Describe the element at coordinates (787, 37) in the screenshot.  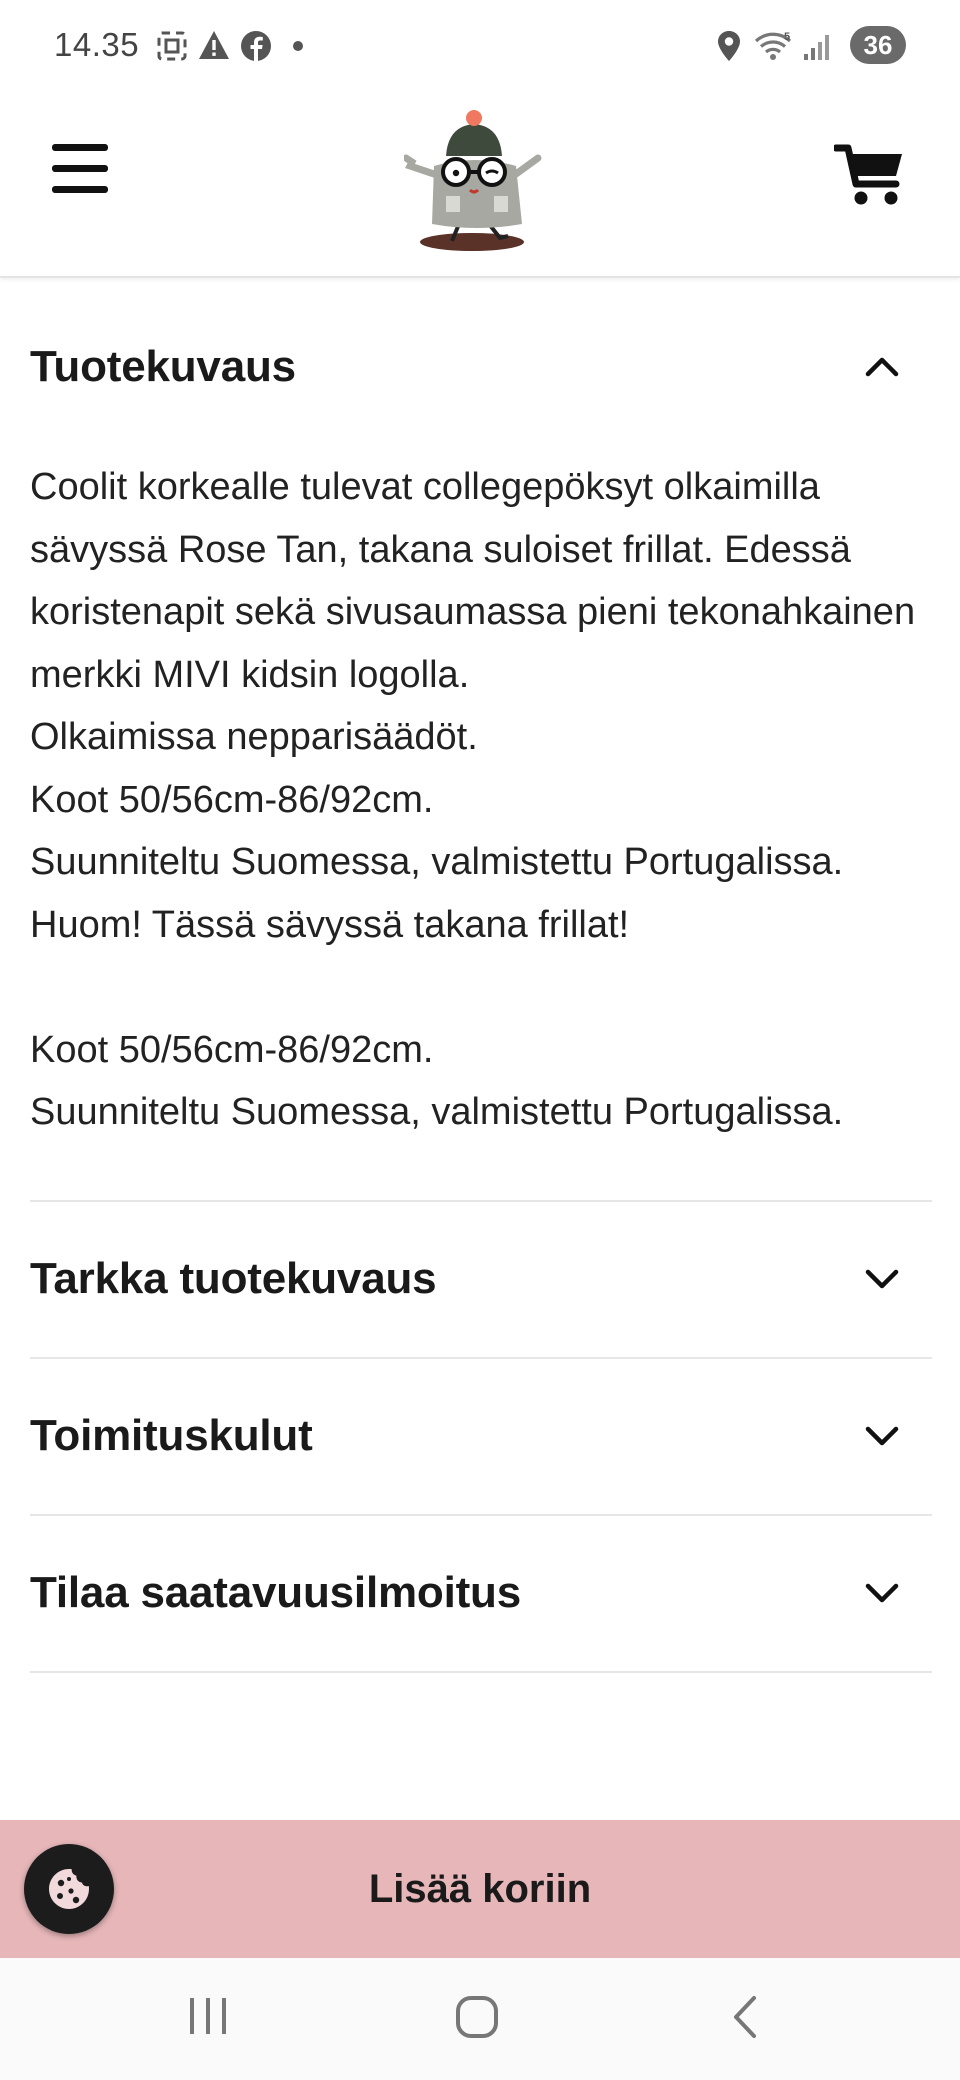
I see `wifi-band-label: 5` at that location.